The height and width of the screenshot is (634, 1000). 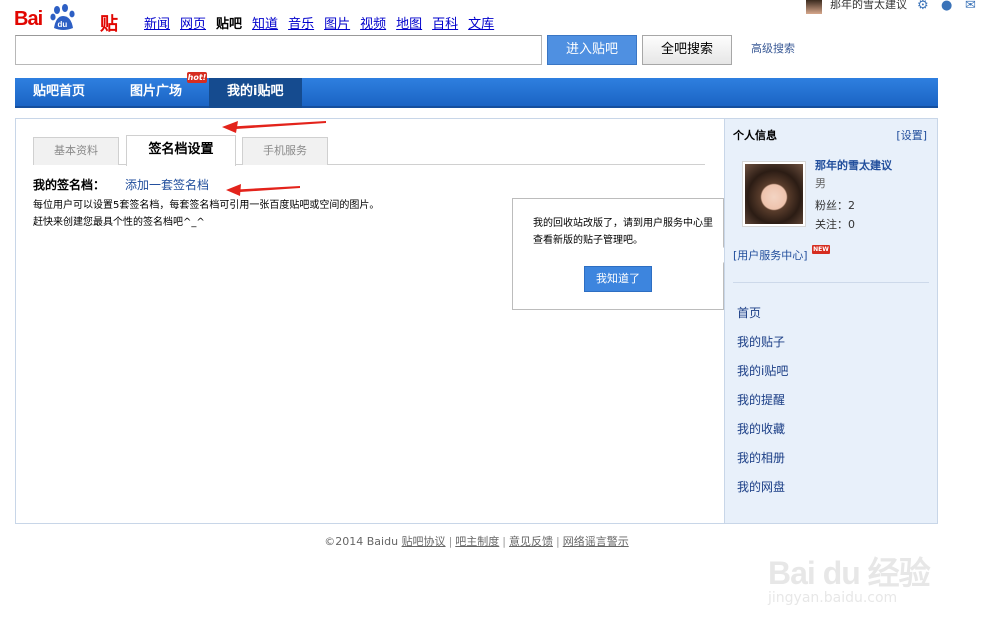 What do you see at coordinates (762, 464) in the screenshot?
I see `sidebar-link: 我的相册` at bounding box center [762, 464].